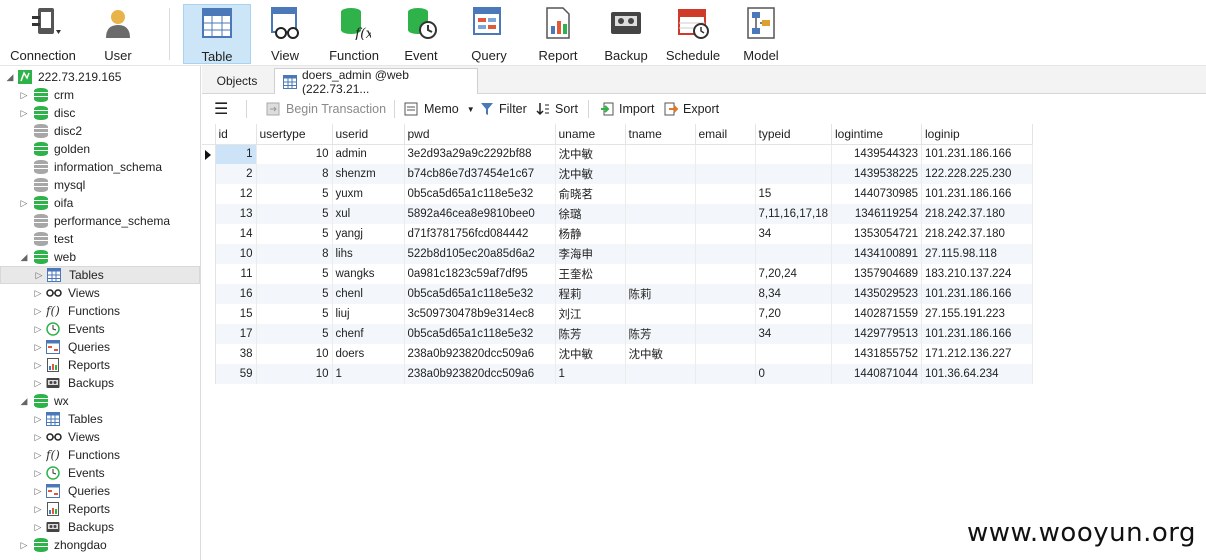 The height and width of the screenshot is (560, 1206). What do you see at coordinates (368, 134) in the screenshot?
I see `column-header-userid: userid` at bounding box center [368, 134].